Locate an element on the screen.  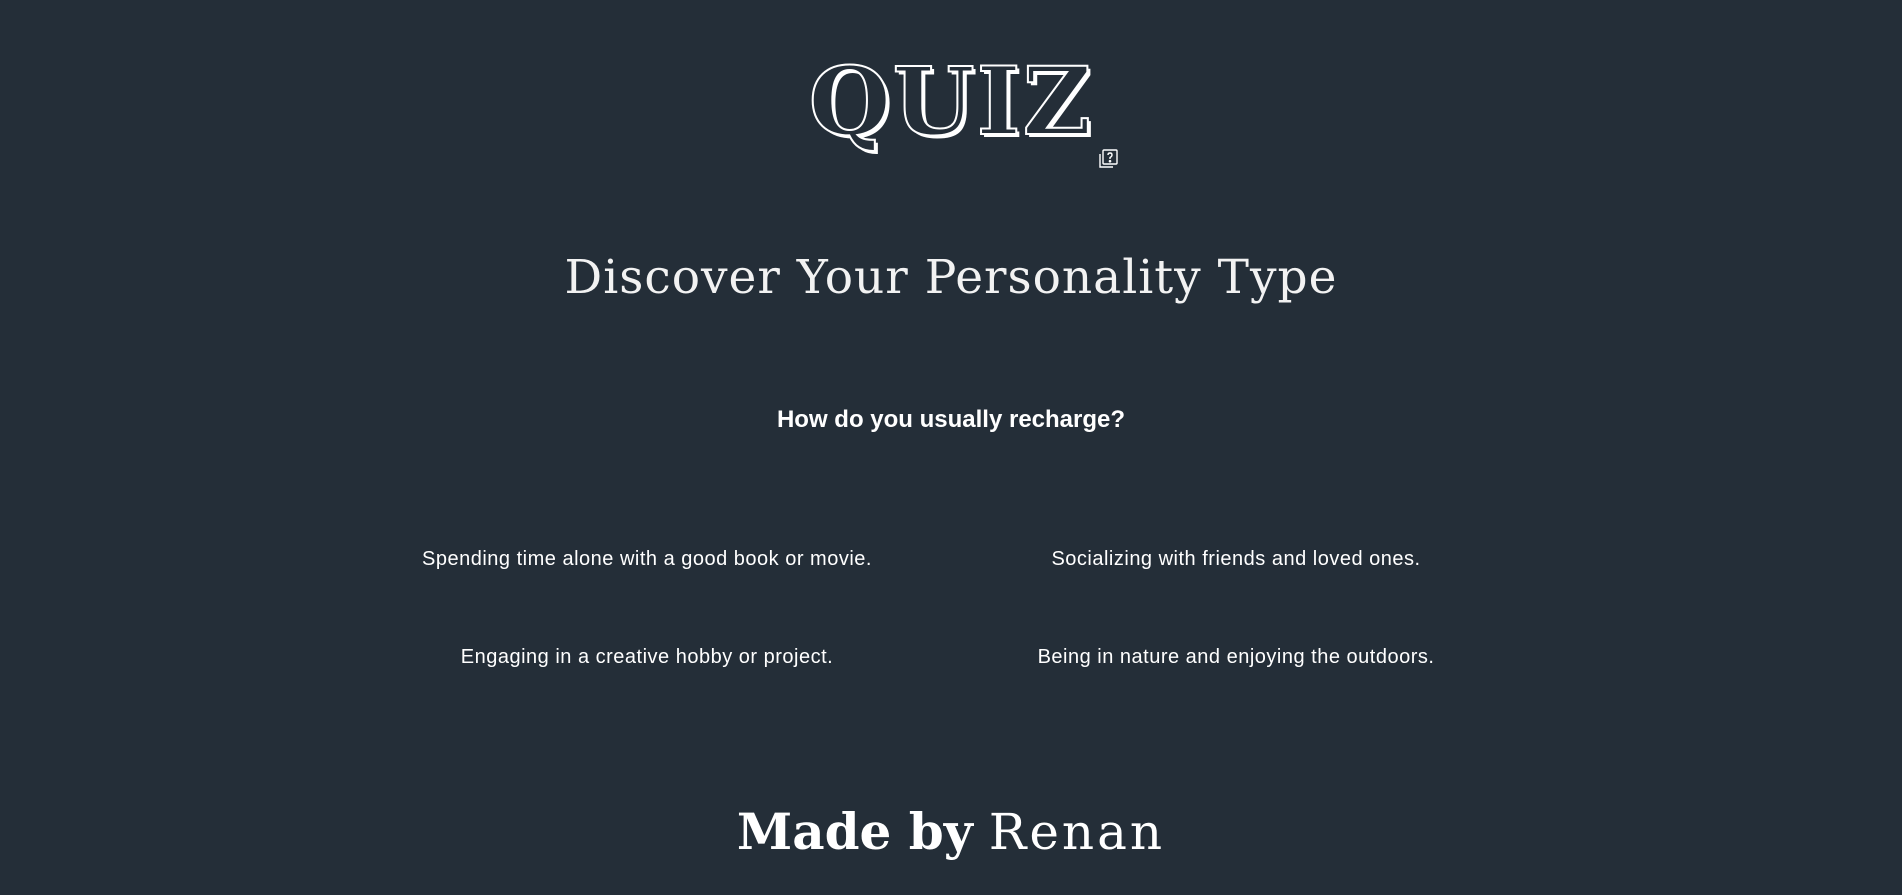
footer: Made by Renan is located at coordinates (951, 832).